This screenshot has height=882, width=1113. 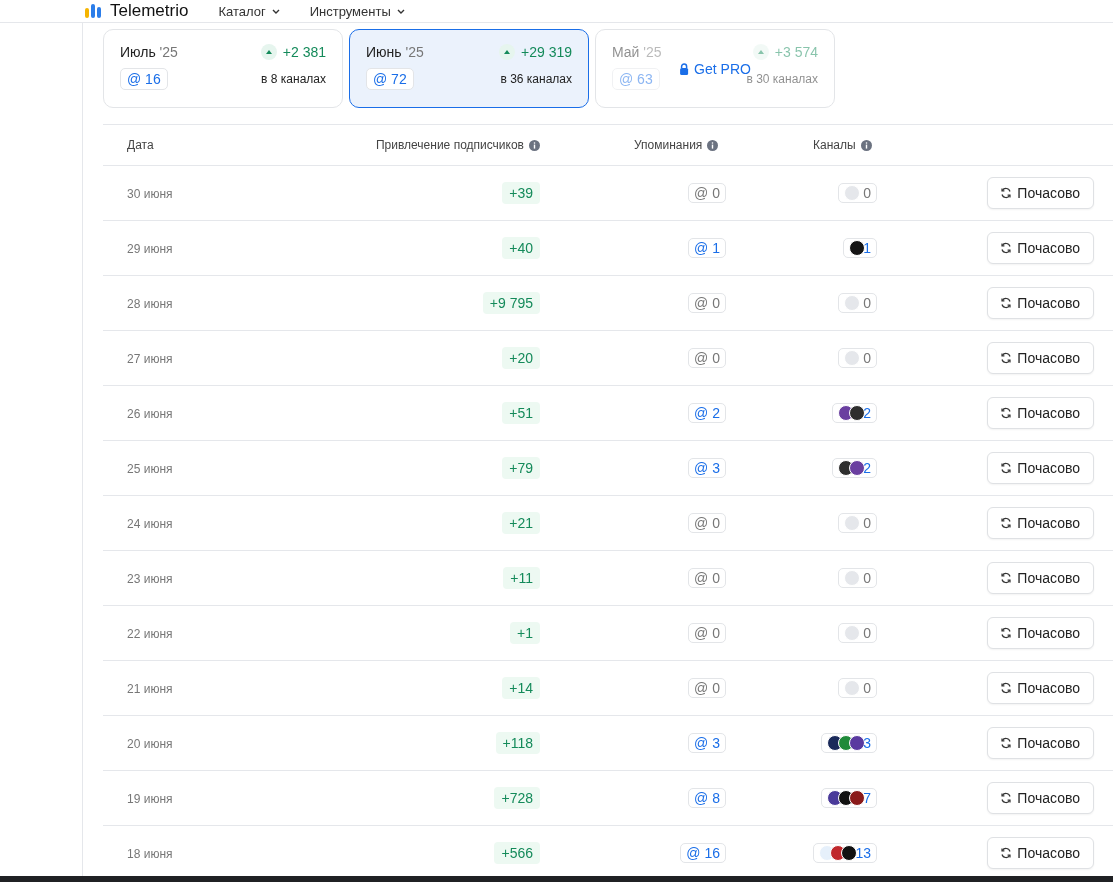 What do you see at coordinates (469, 68) in the screenshot?
I see `month-card: Июнь '25 +29 319 @ 72 в 36 каналах` at bounding box center [469, 68].